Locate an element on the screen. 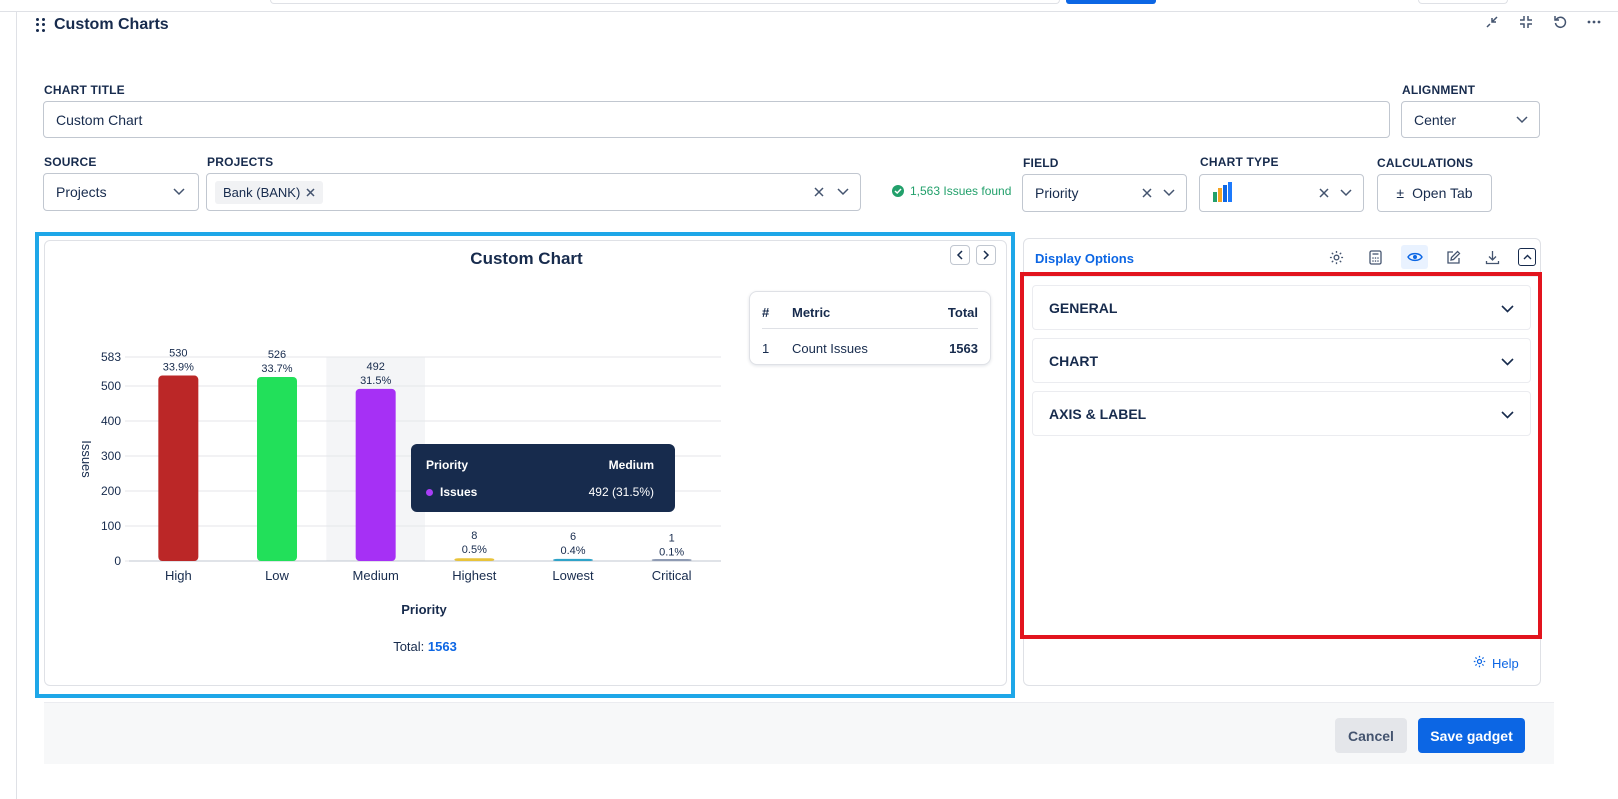 The width and height of the screenshot is (1618, 799). download-icon is located at coordinates (1492, 257).